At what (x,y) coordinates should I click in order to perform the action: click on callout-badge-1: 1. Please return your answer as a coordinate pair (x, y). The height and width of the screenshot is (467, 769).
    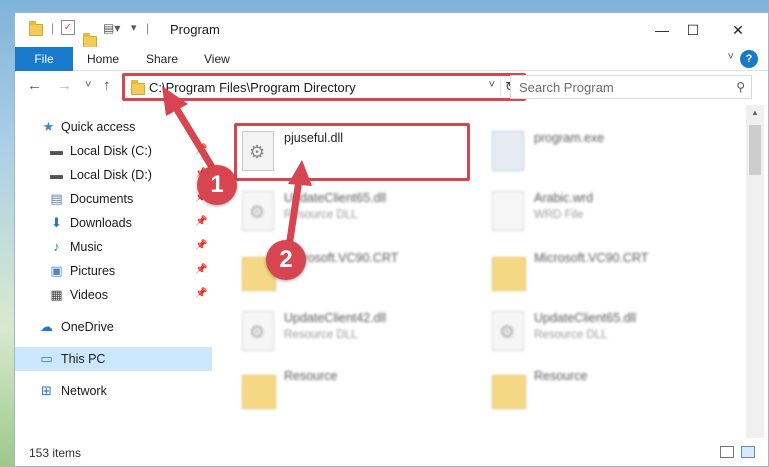
    Looking at the image, I should click on (217, 185).